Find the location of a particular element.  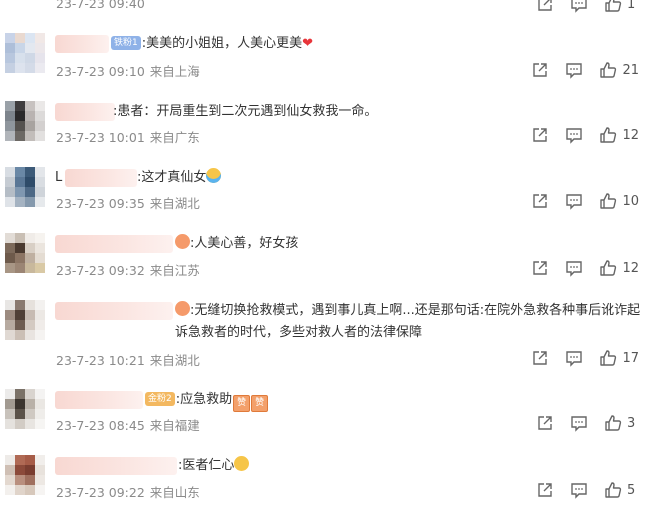

like-count: 5 is located at coordinates (631, 490).